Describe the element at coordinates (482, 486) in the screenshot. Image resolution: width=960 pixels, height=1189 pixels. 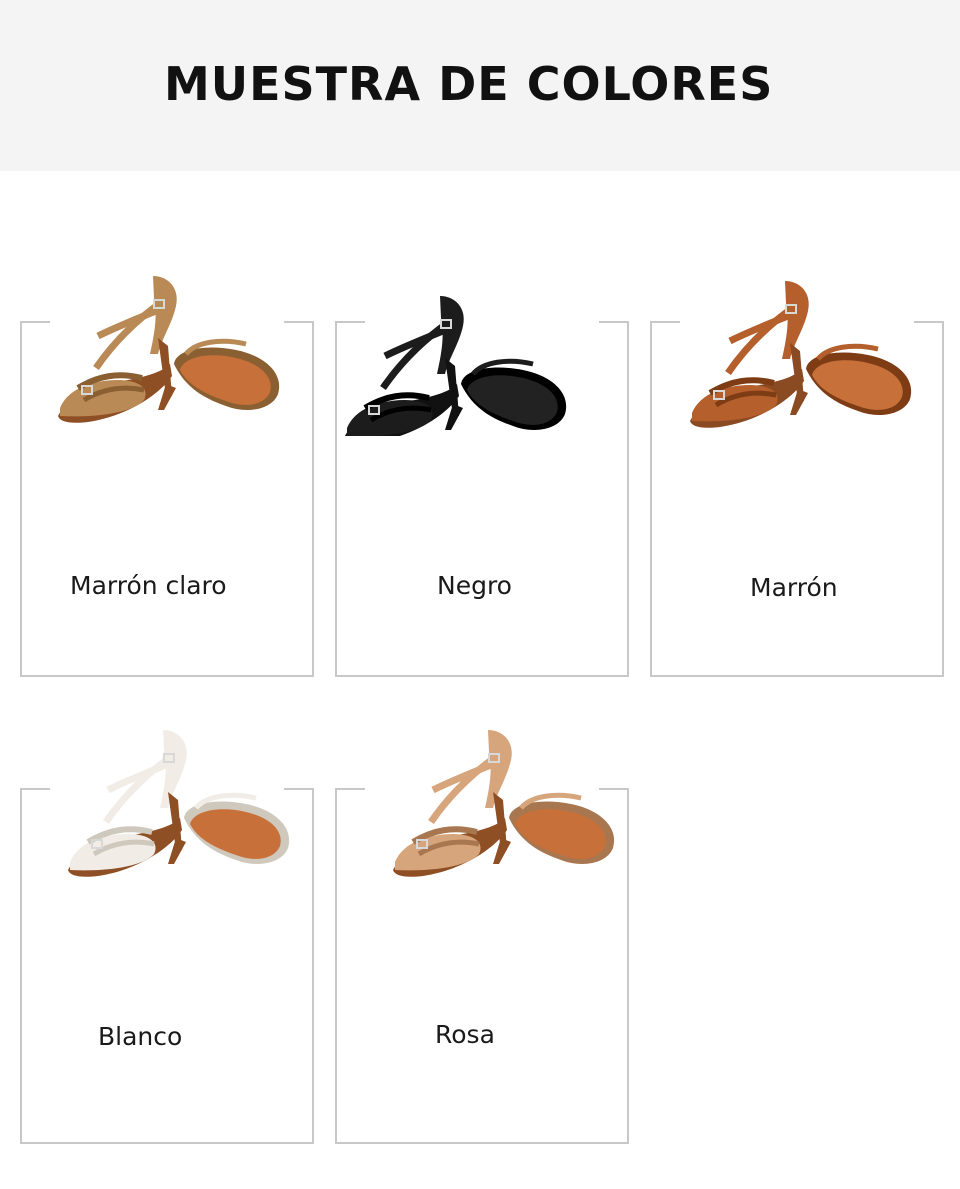
I see `color-swatch-card: Negro` at that location.